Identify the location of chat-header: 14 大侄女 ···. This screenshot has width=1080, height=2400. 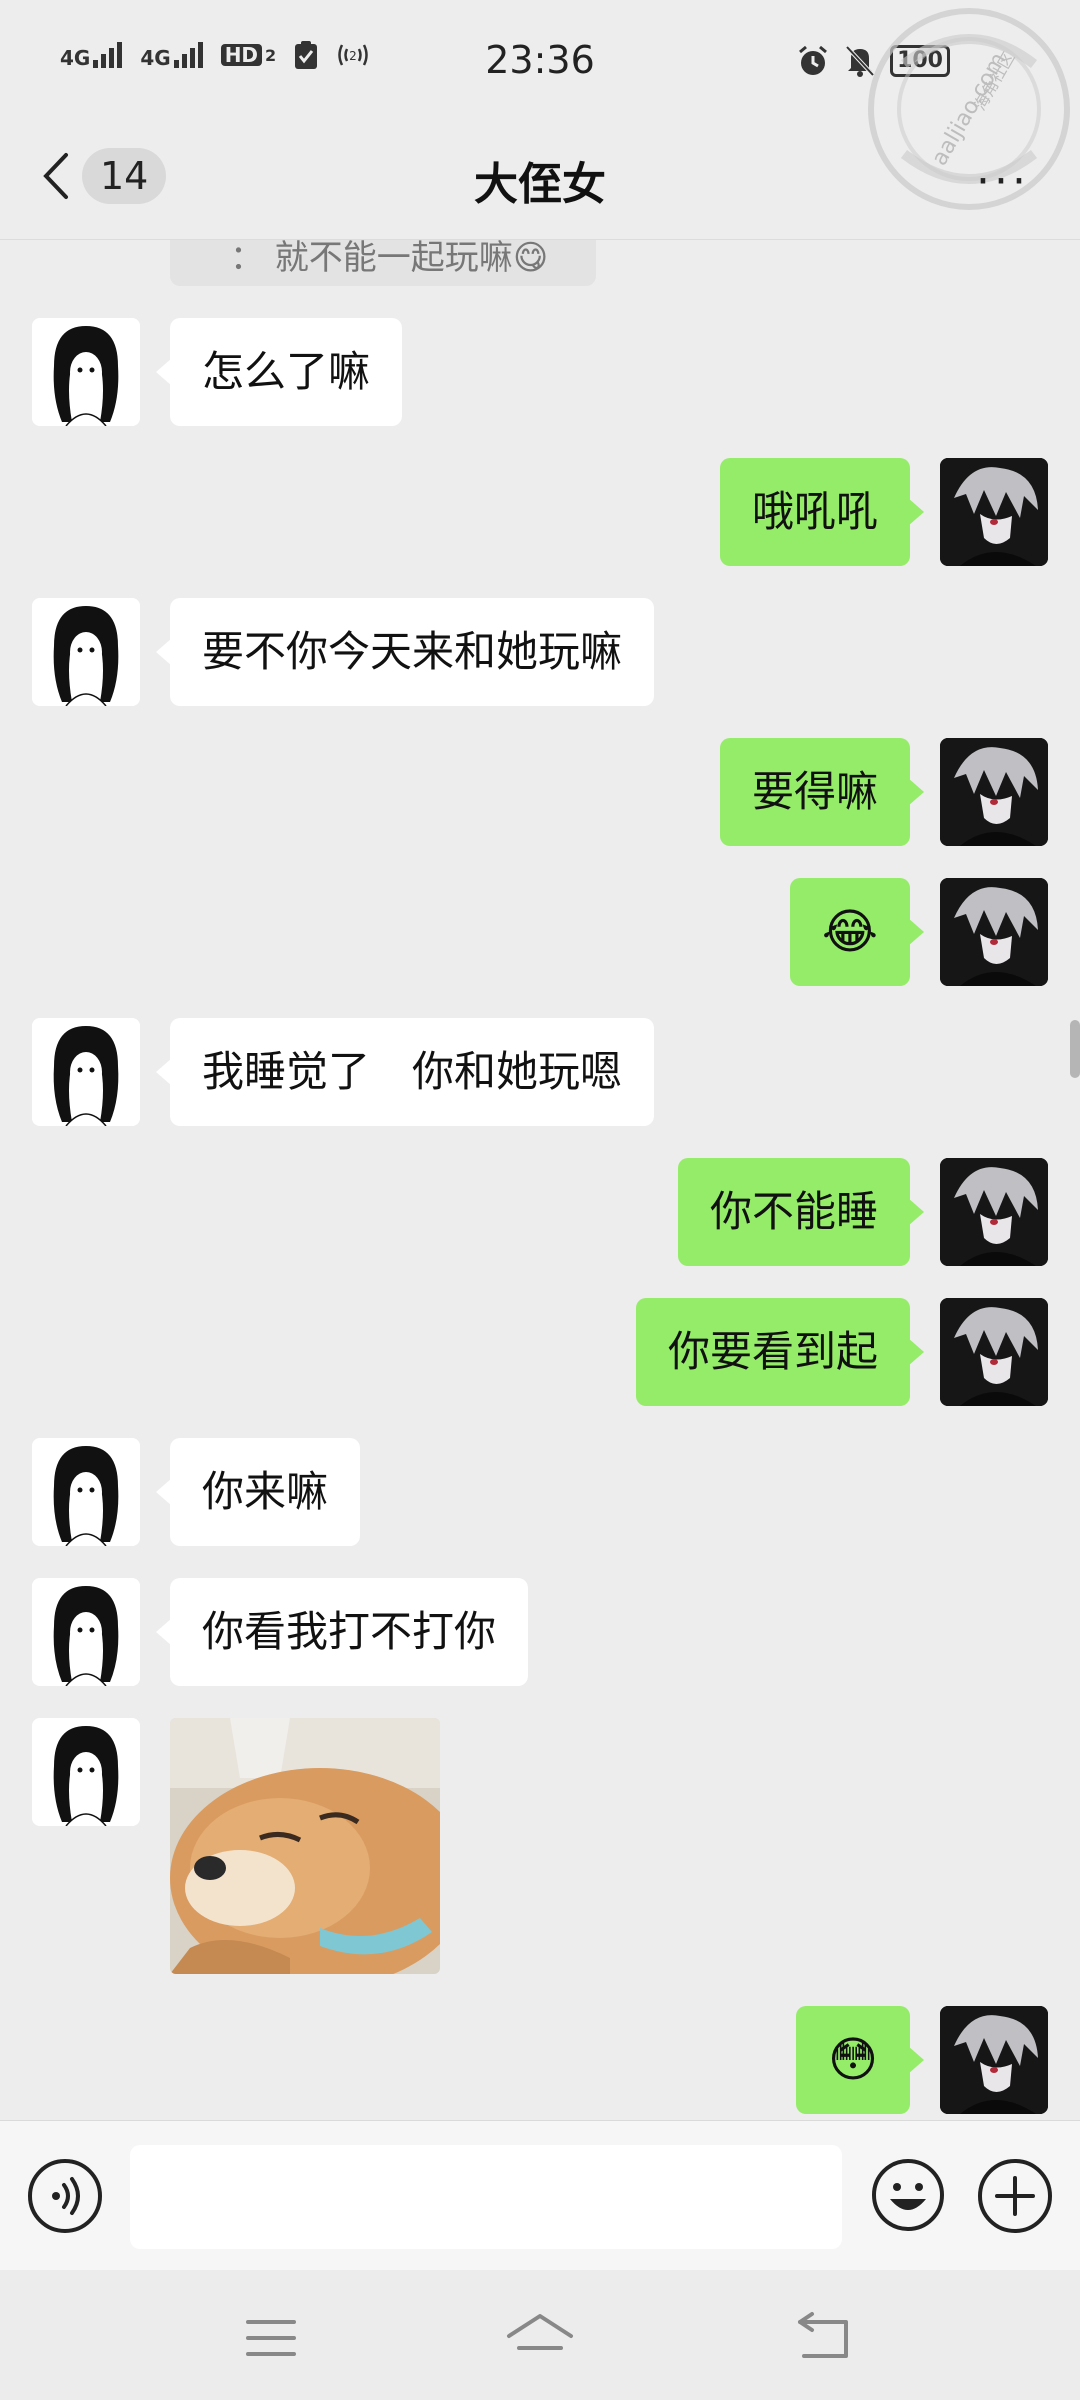
(540, 185).